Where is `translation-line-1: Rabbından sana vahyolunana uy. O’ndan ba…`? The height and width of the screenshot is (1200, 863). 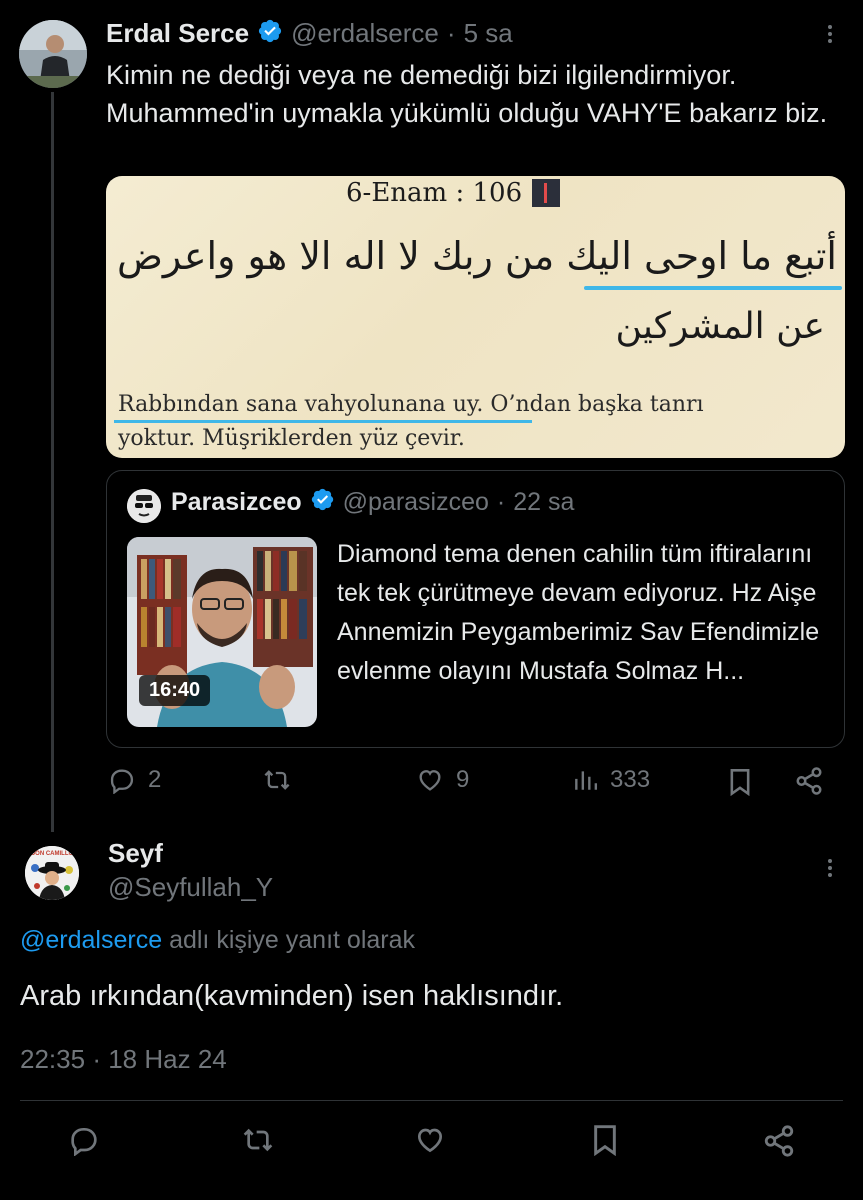 translation-line-1: Rabbından sana vahyolunana uy. O’ndan ba… is located at coordinates (411, 404).